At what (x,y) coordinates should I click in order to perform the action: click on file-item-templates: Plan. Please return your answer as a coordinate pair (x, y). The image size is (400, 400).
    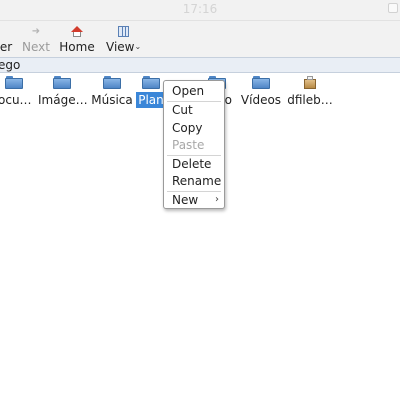
    Looking at the image, I should click on (151, 92).